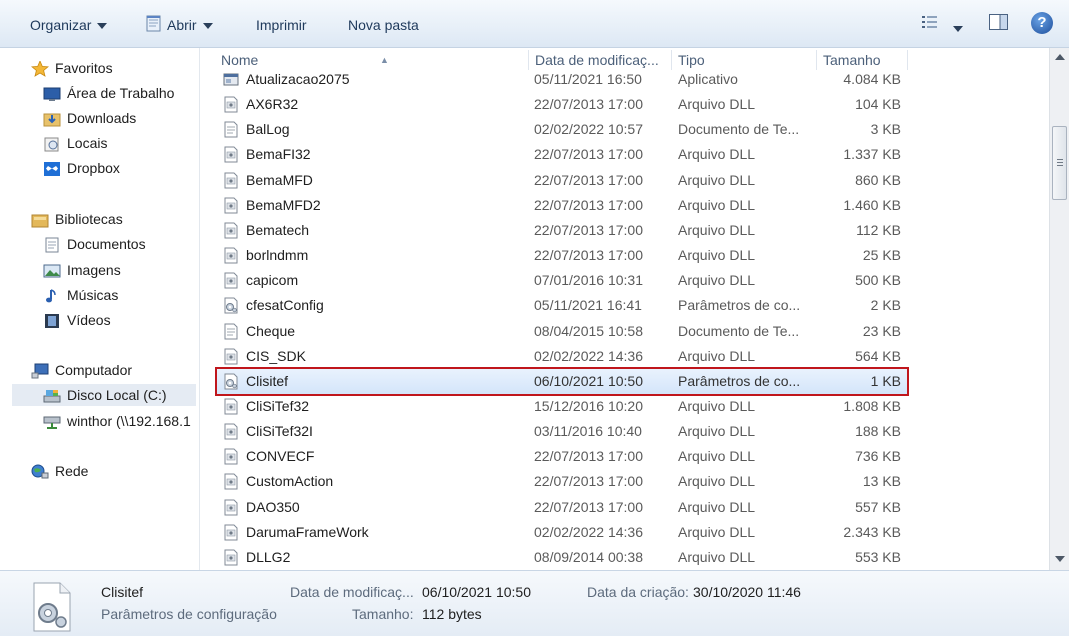 The height and width of the screenshot is (636, 1069). What do you see at coordinates (691, 60) in the screenshot?
I see `column-header-label: Tipo` at bounding box center [691, 60].